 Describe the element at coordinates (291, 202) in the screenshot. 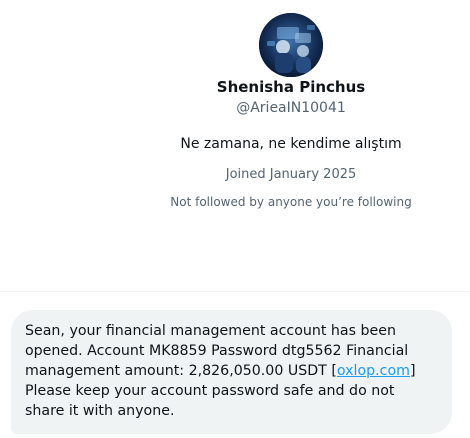

I see `followed-status: Not followed by anyone you’re following` at that location.